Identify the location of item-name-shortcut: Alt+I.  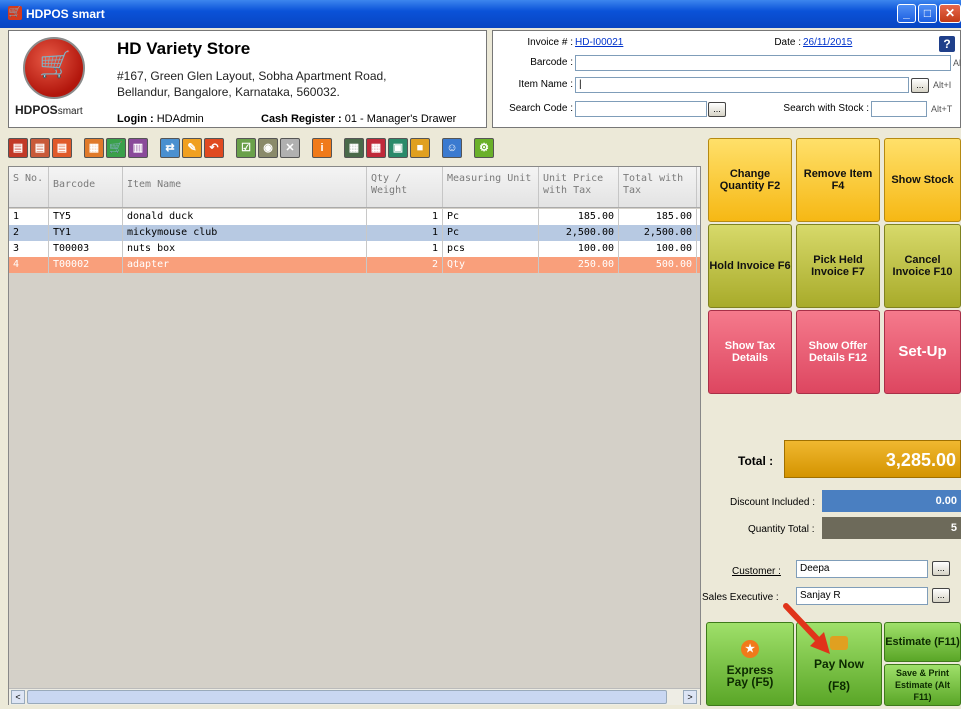
(942, 85).